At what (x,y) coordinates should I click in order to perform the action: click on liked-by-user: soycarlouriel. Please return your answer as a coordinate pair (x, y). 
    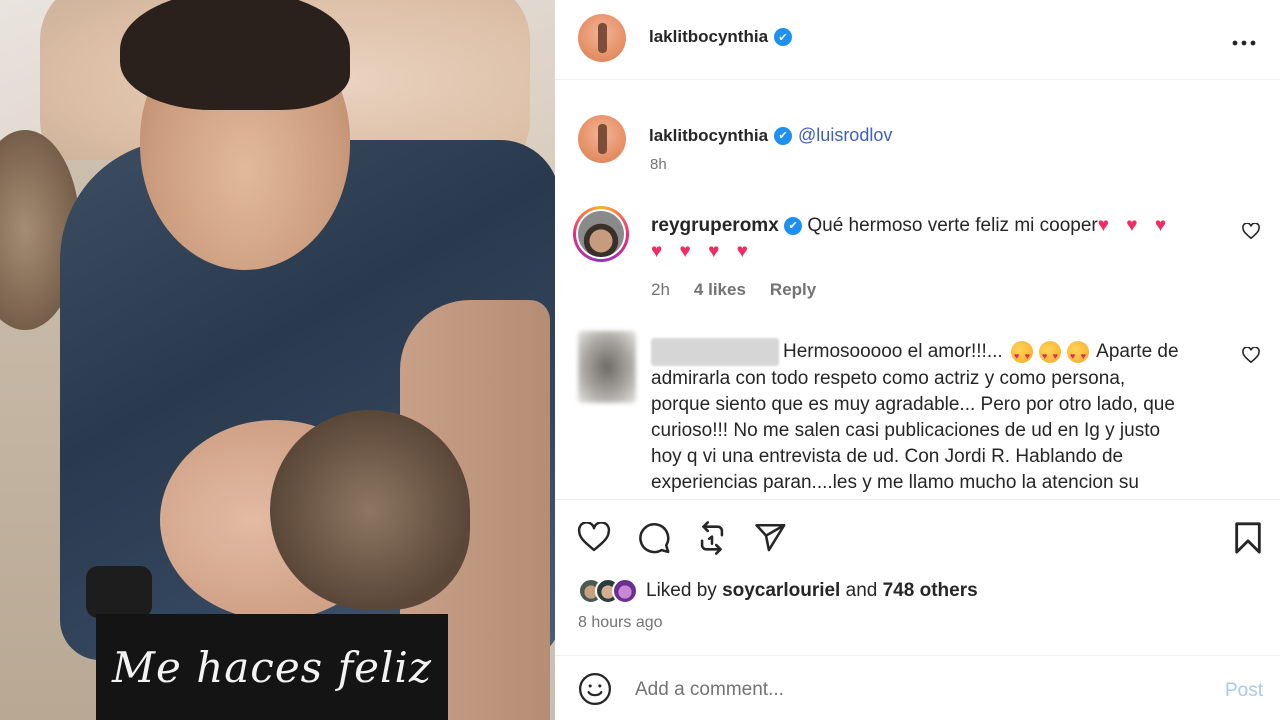
    Looking at the image, I should click on (781, 591).